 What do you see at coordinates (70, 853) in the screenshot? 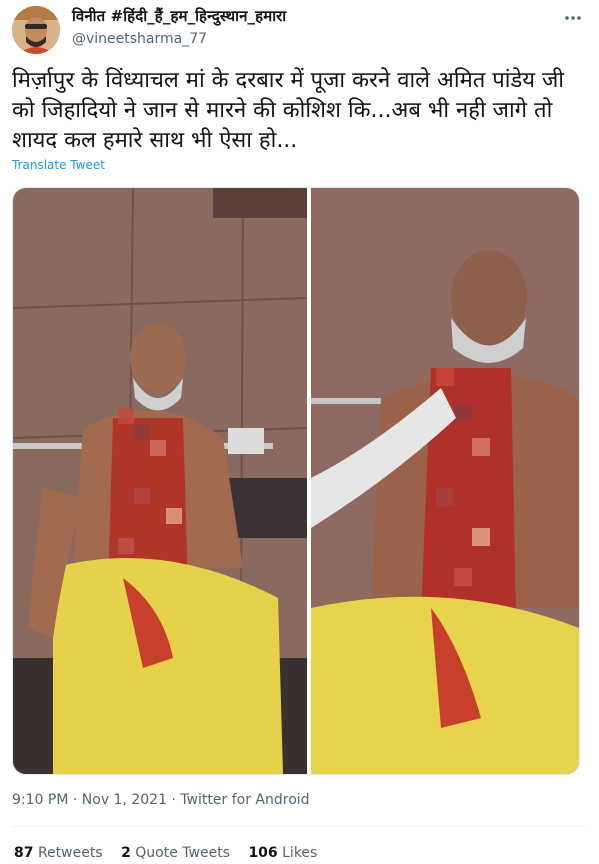
I see `retweets-label: Retweets` at bounding box center [70, 853].